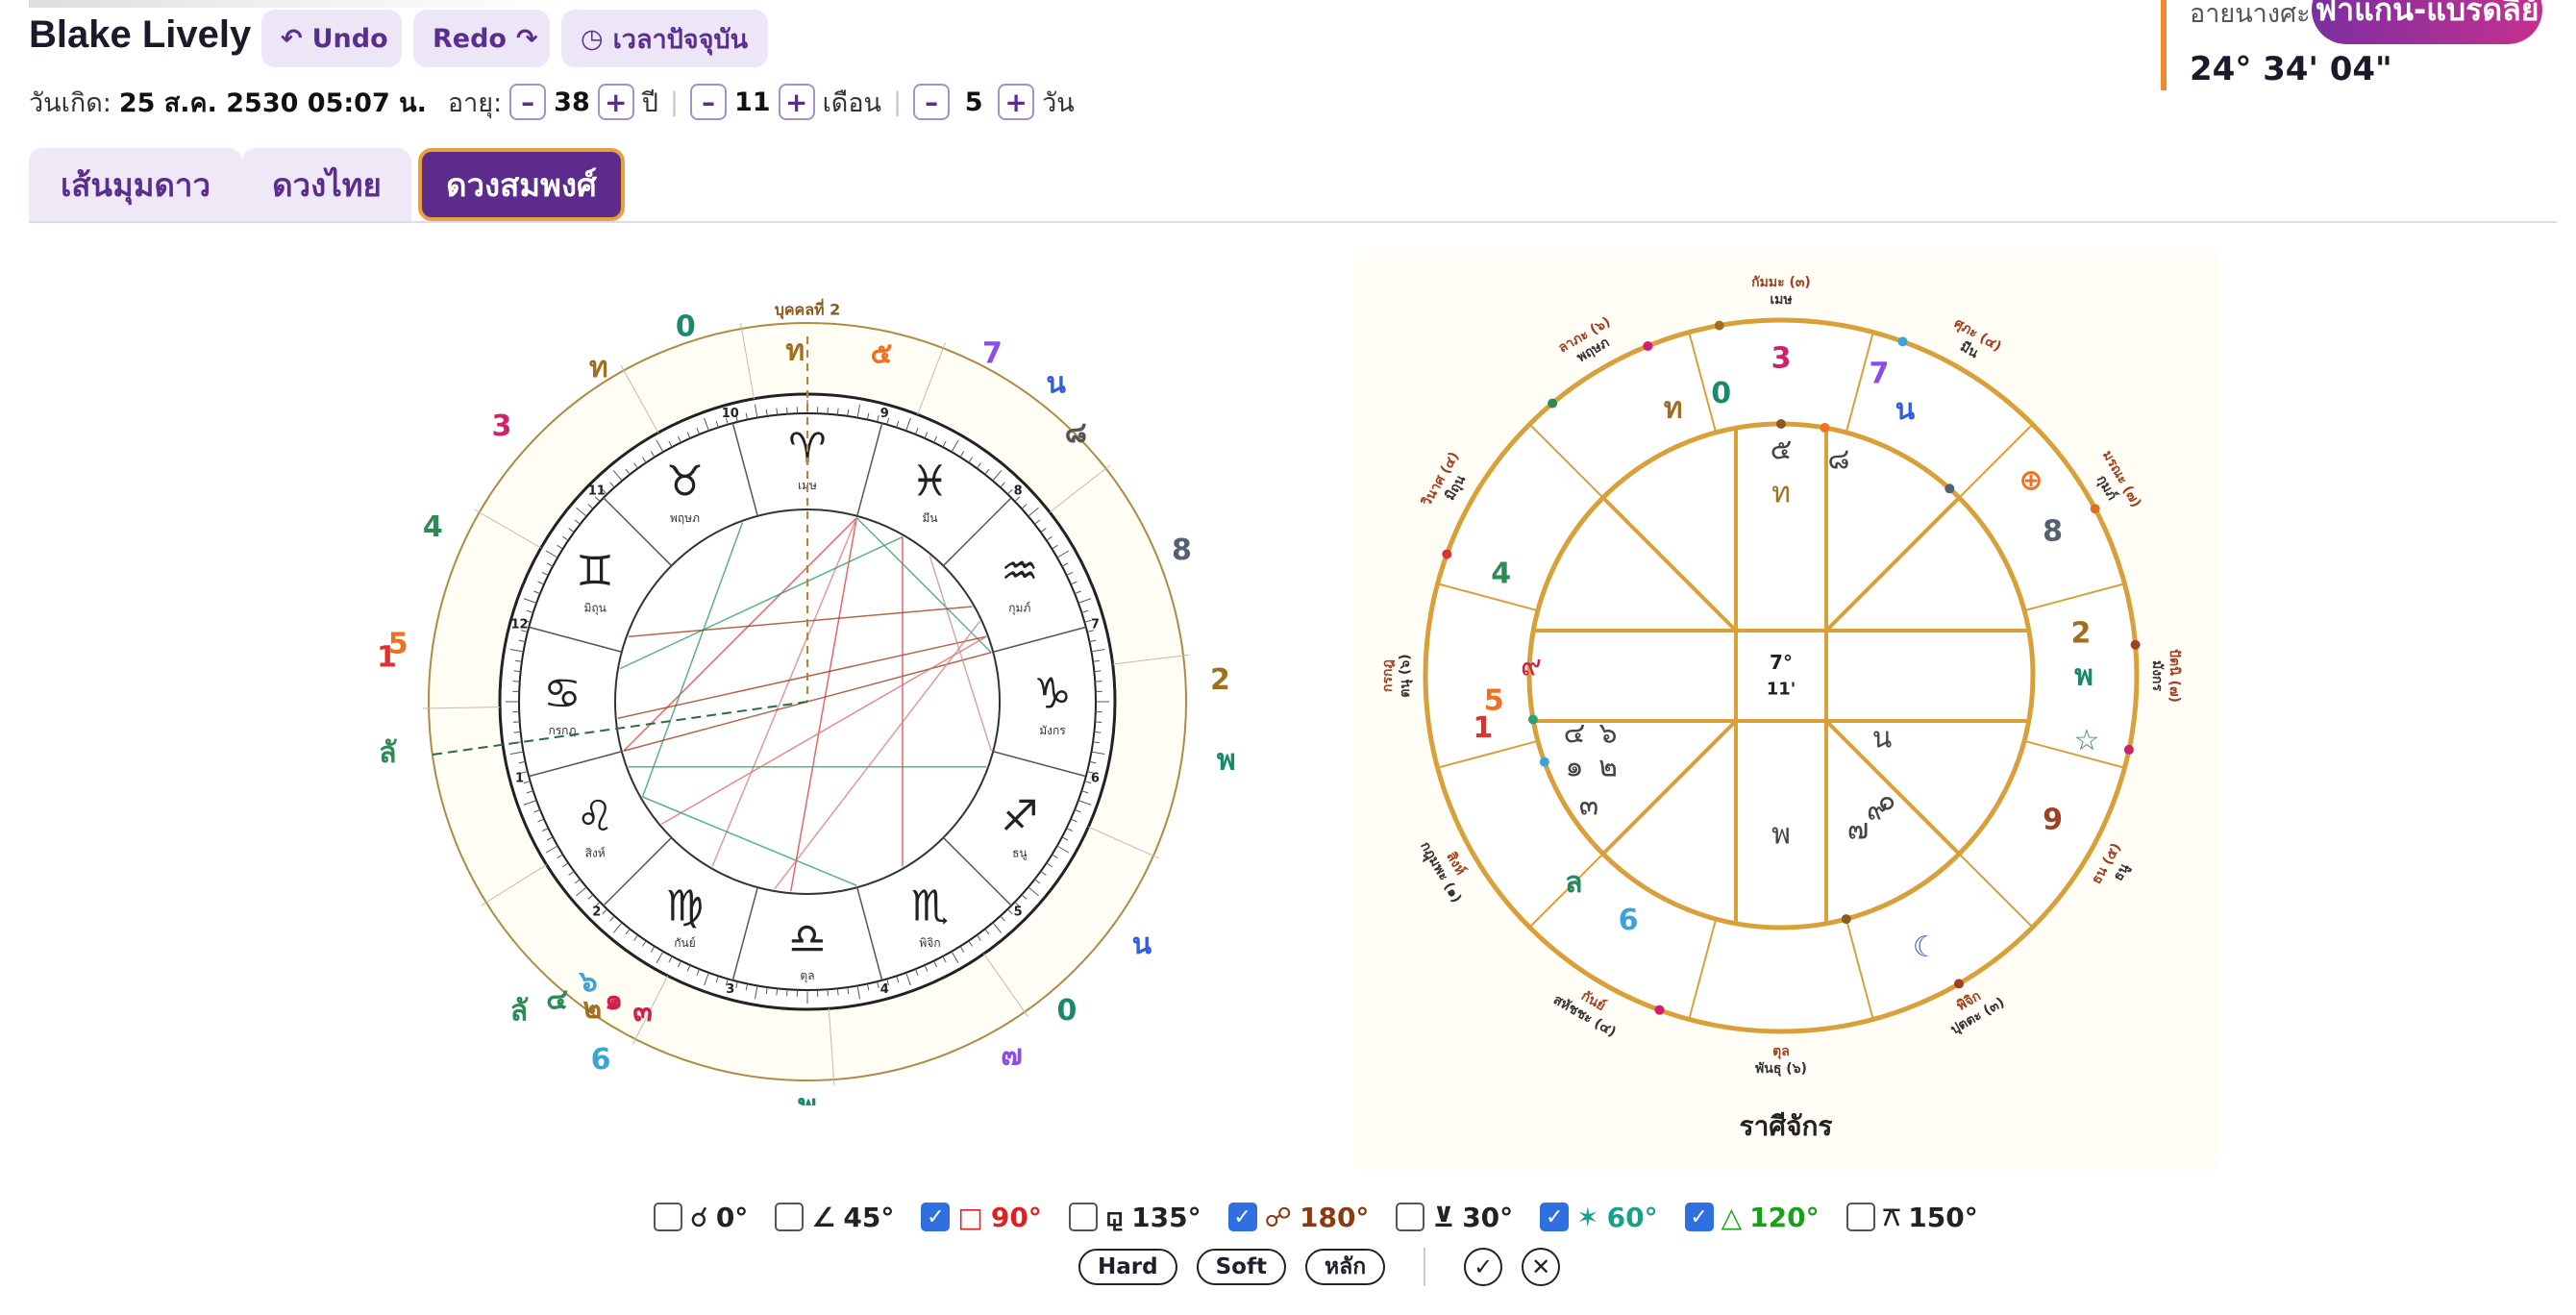  Describe the element at coordinates (332, 38) in the screenshot. I see `undo-button: ↶ Undo` at that location.